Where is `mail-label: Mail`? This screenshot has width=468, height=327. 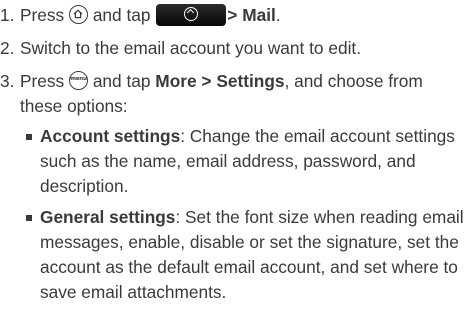
mail-label: Mail is located at coordinates (259, 15).